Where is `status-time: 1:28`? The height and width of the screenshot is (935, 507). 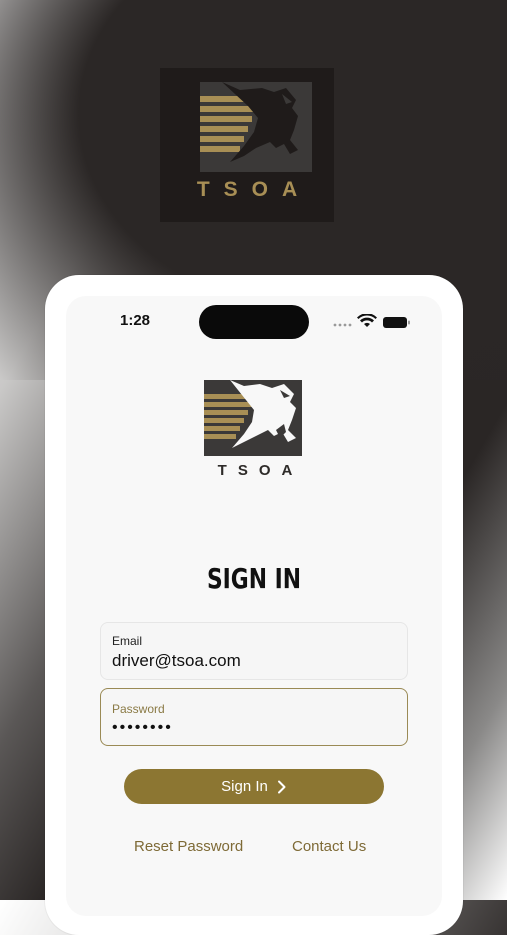
status-time: 1:28 is located at coordinates (135, 320).